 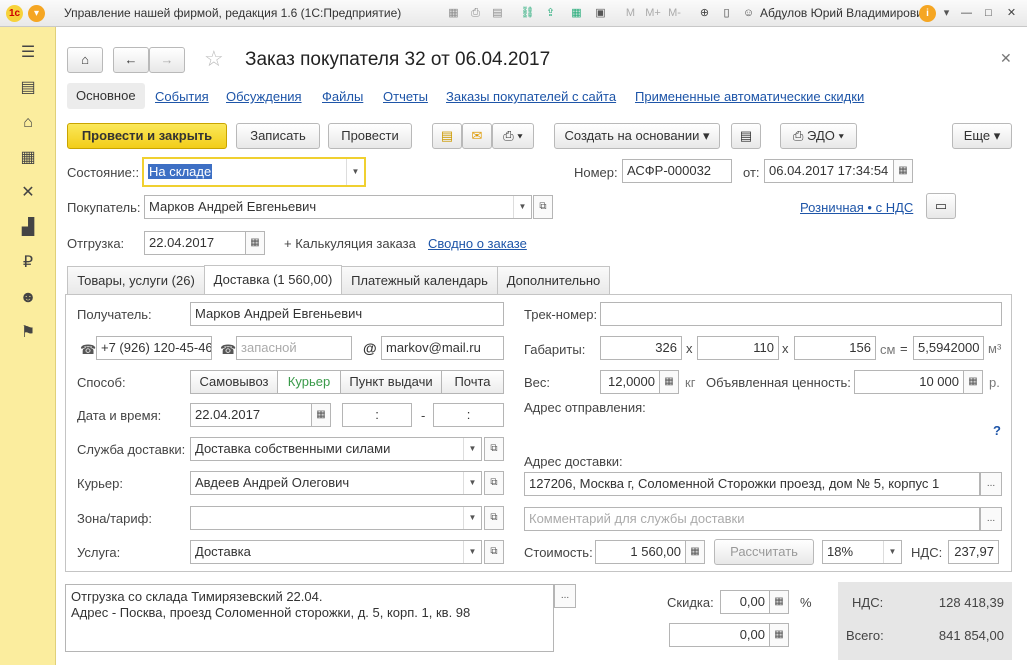 What do you see at coordinates (336, 518) in the screenshot?
I see `zone-field: ▼` at bounding box center [336, 518].